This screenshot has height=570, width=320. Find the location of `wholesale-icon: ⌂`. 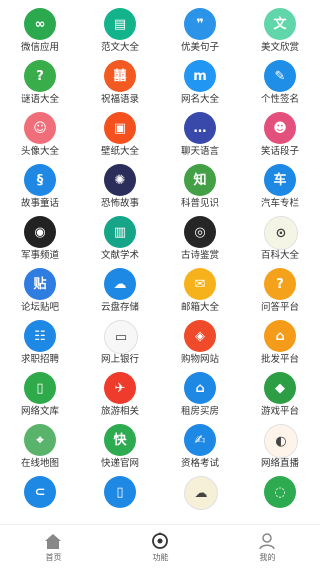

wholesale-icon: ⌂ is located at coordinates (280, 336).